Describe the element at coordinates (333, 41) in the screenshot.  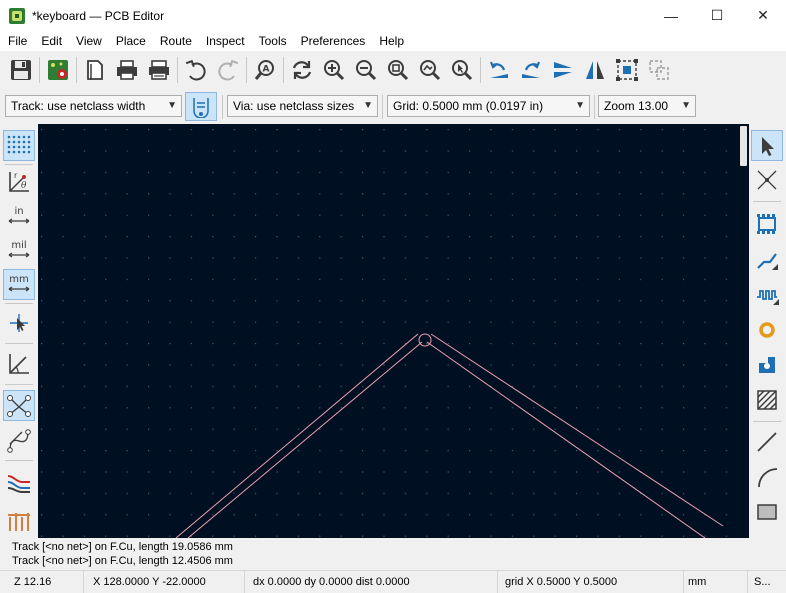
I see `menu-preferences: Preferences` at that location.